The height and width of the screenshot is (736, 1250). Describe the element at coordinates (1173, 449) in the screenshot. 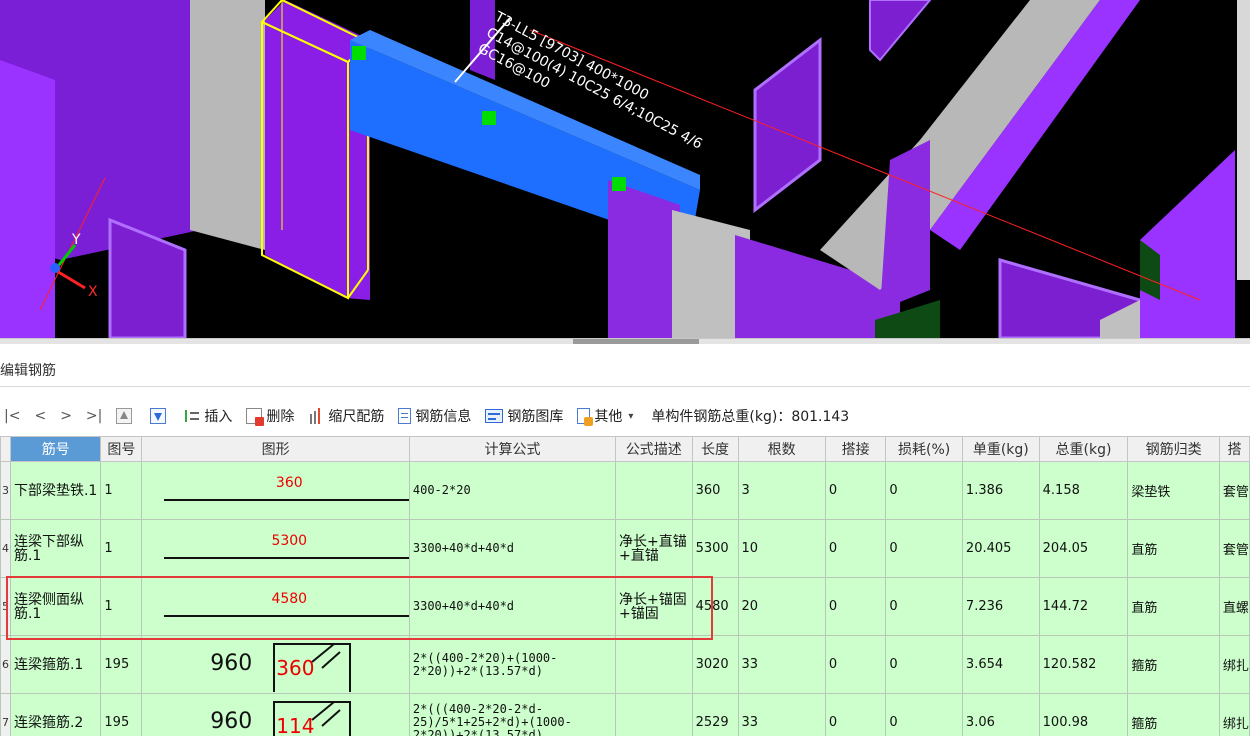

I see `header-category: 钢筋归类` at that location.